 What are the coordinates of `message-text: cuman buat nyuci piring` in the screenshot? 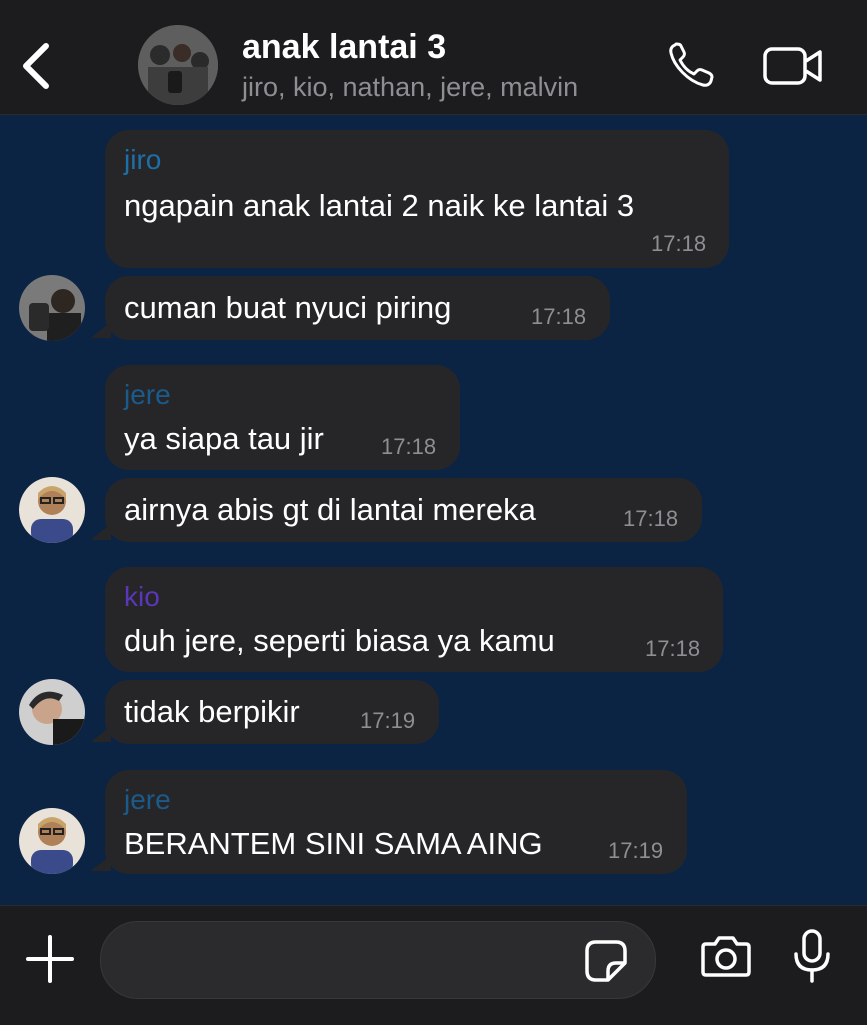 It's located at (288, 307).